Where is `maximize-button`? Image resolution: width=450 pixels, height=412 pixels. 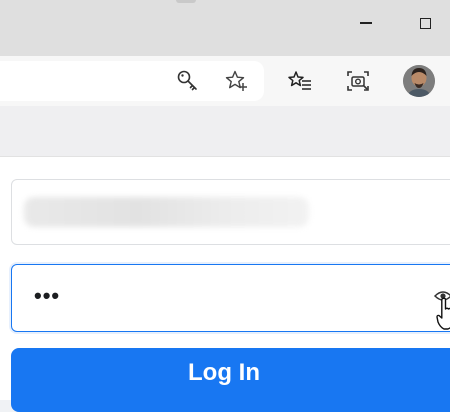 maximize-button is located at coordinates (425, 23).